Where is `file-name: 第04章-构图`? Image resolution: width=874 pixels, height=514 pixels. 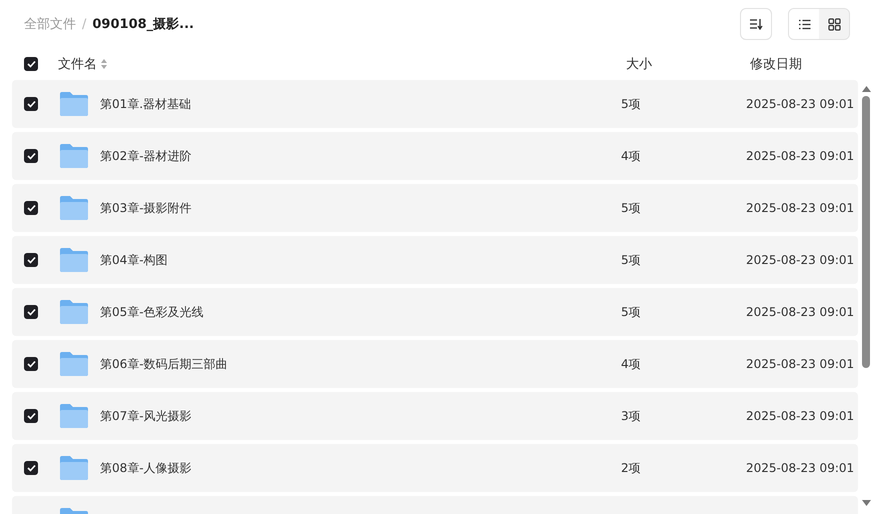 file-name: 第04章-构图 is located at coordinates (134, 260).